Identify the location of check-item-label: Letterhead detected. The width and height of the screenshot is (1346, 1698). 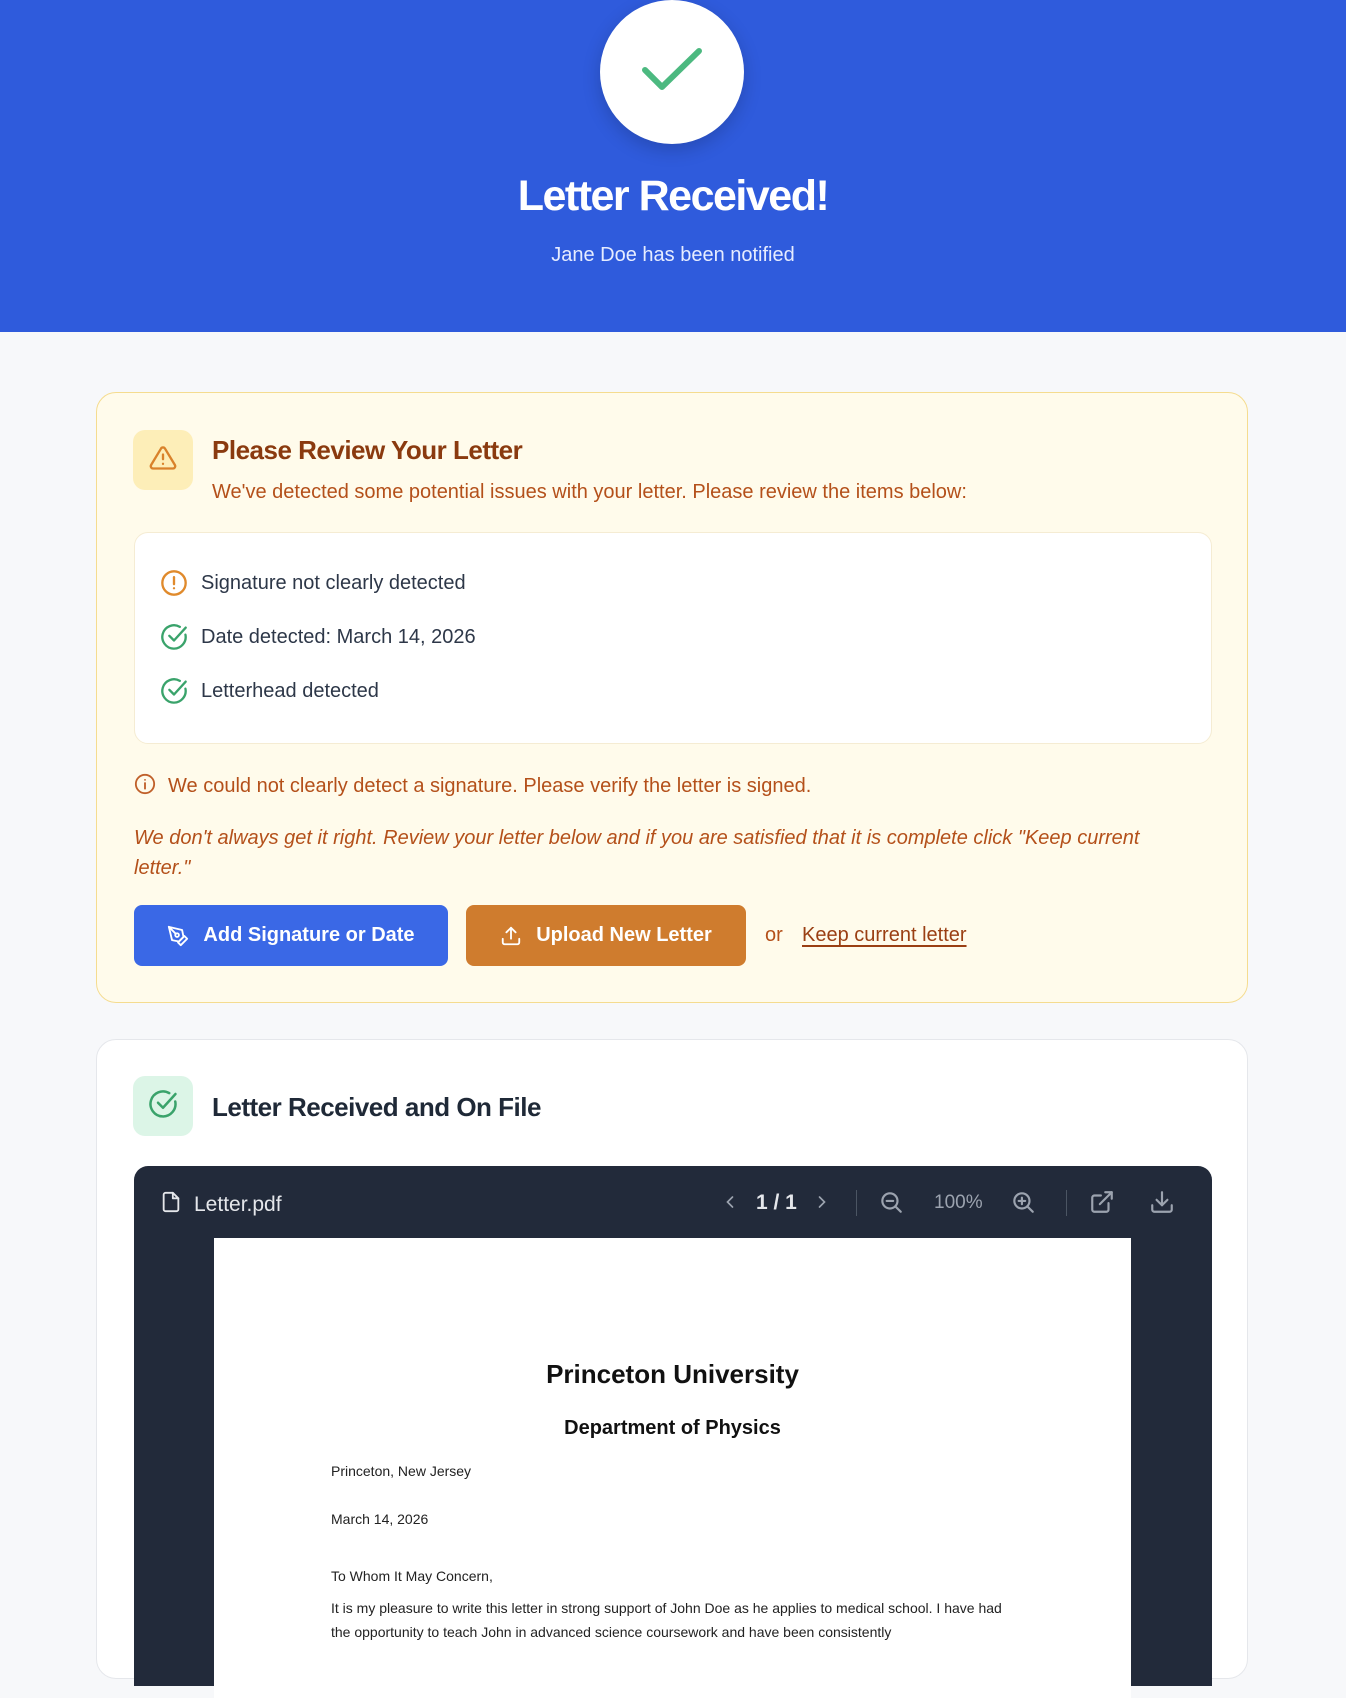
(290, 690).